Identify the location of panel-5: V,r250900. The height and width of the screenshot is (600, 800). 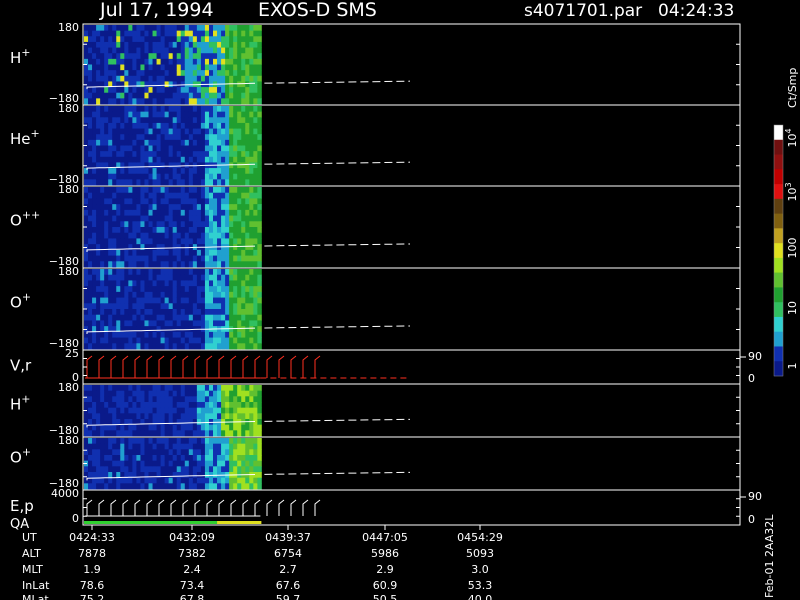
(386, 366).